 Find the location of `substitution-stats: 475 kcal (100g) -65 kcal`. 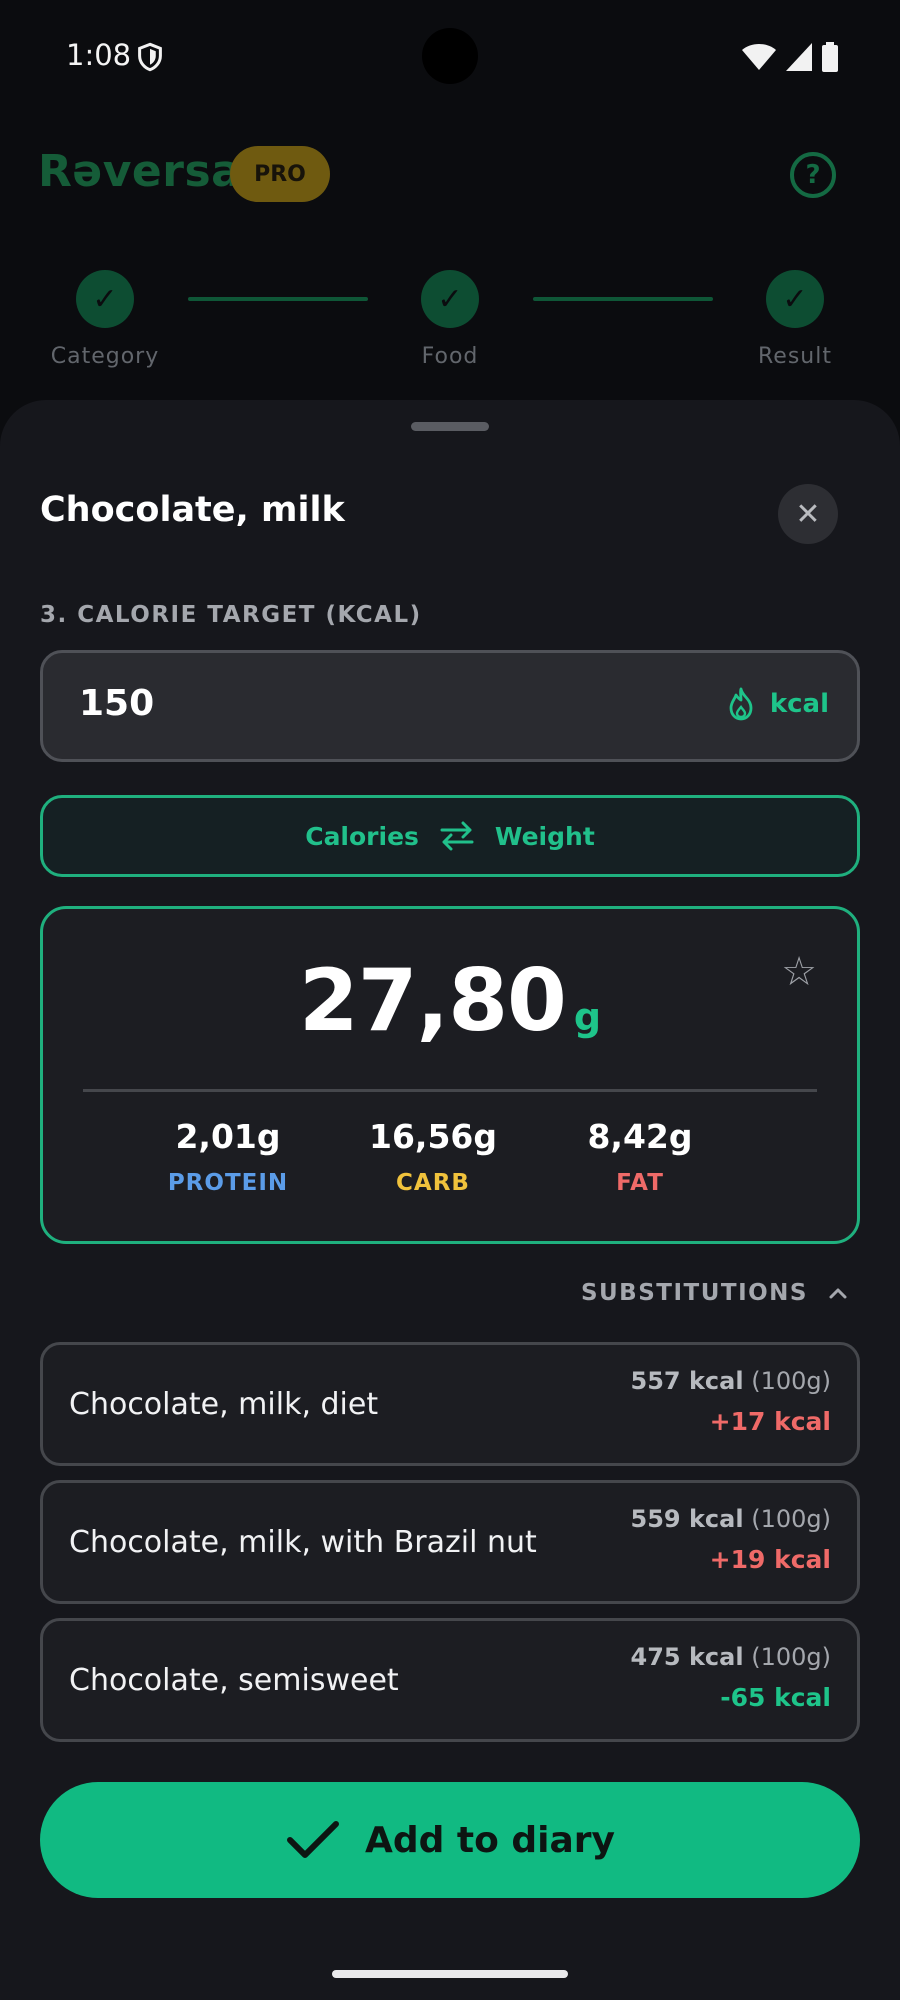

substitution-stats: 475 kcal (100g) -65 kcal is located at coordinates (731, 1677).